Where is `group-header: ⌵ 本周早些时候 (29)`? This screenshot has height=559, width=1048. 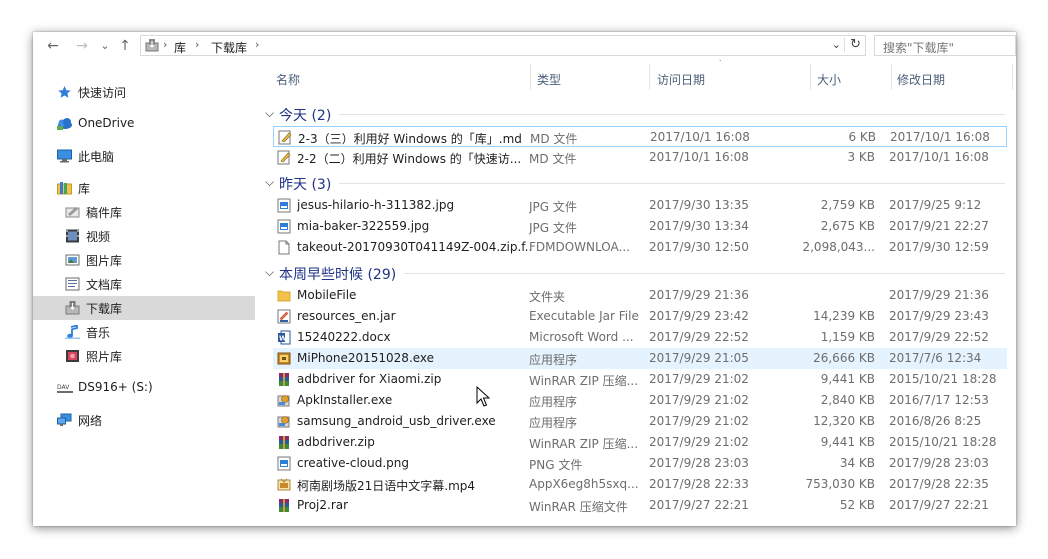
group-header: ⌵ 本周早些时候 (29) is located at coordinates (635, 273).